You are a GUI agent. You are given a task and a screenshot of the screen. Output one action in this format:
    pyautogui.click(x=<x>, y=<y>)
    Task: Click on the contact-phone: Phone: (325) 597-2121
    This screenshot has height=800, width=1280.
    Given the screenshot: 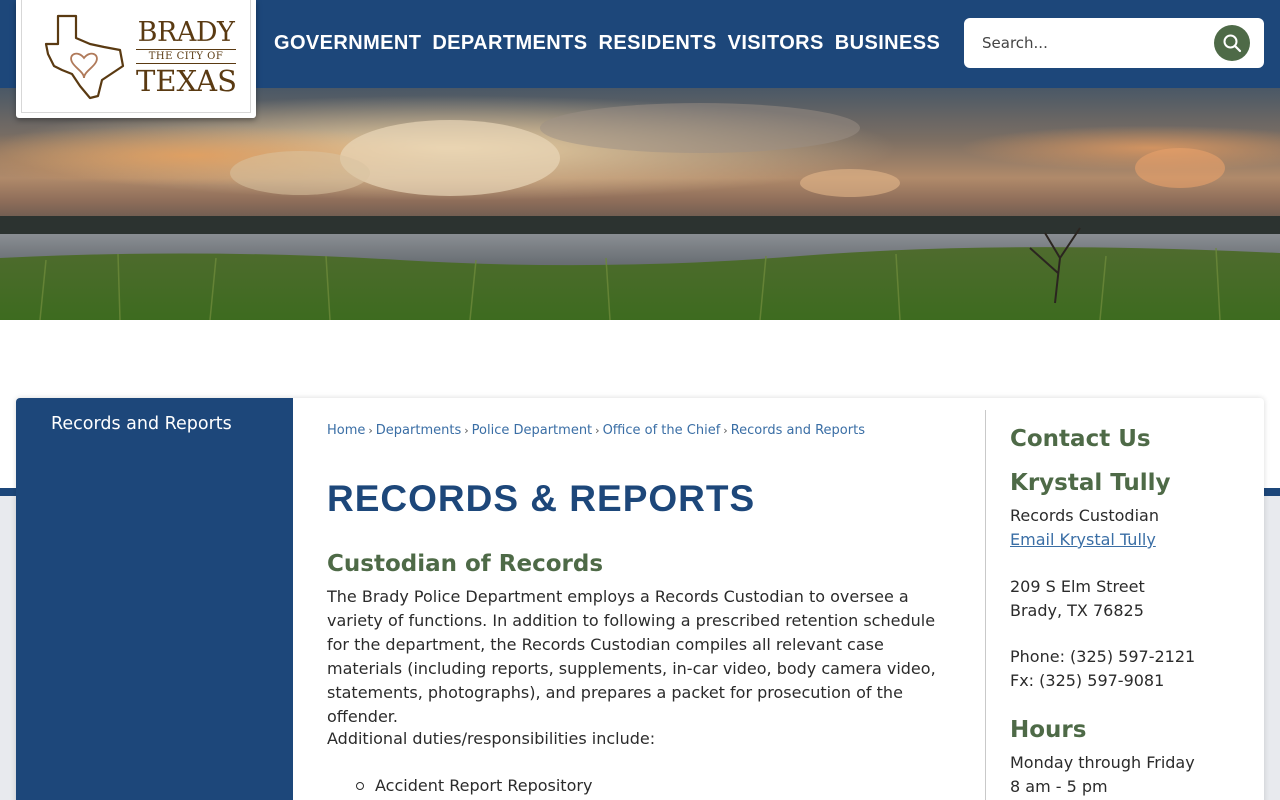 What is the action you would take?
    pyautogui.click(x=1103, y=656)
    